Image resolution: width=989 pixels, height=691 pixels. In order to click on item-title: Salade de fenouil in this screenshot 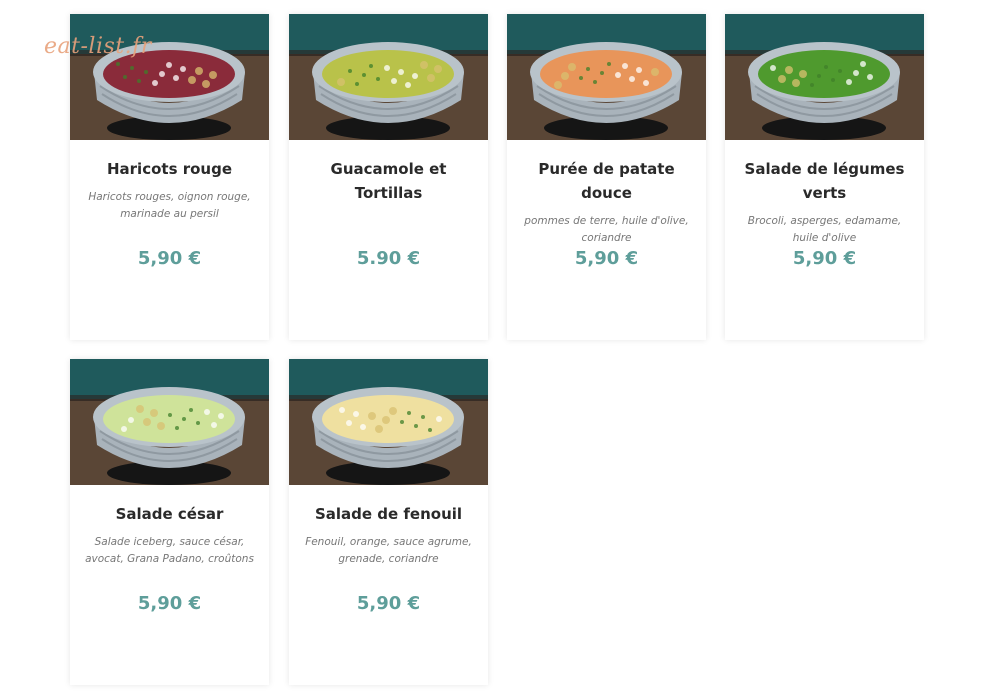, I will do `click(388, 514)`.